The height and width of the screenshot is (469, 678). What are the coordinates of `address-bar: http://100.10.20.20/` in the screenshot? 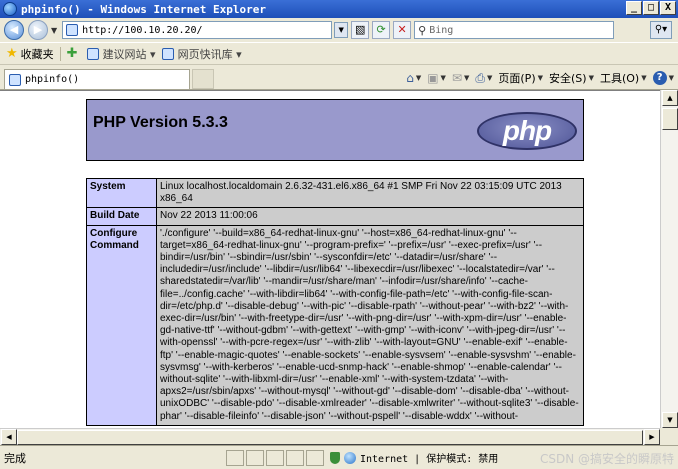 It's located at (197, 30).